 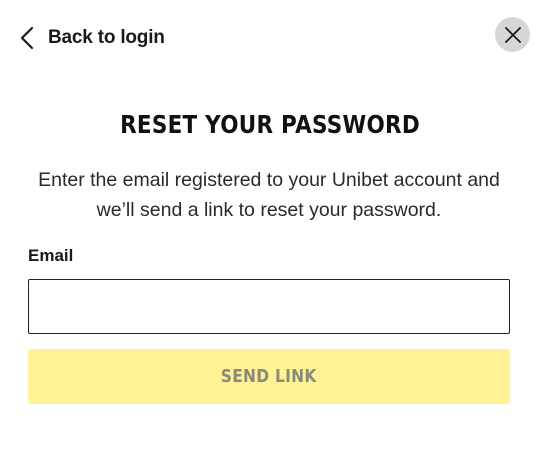 I want to click on close-icon, so click(x=512, y=34).